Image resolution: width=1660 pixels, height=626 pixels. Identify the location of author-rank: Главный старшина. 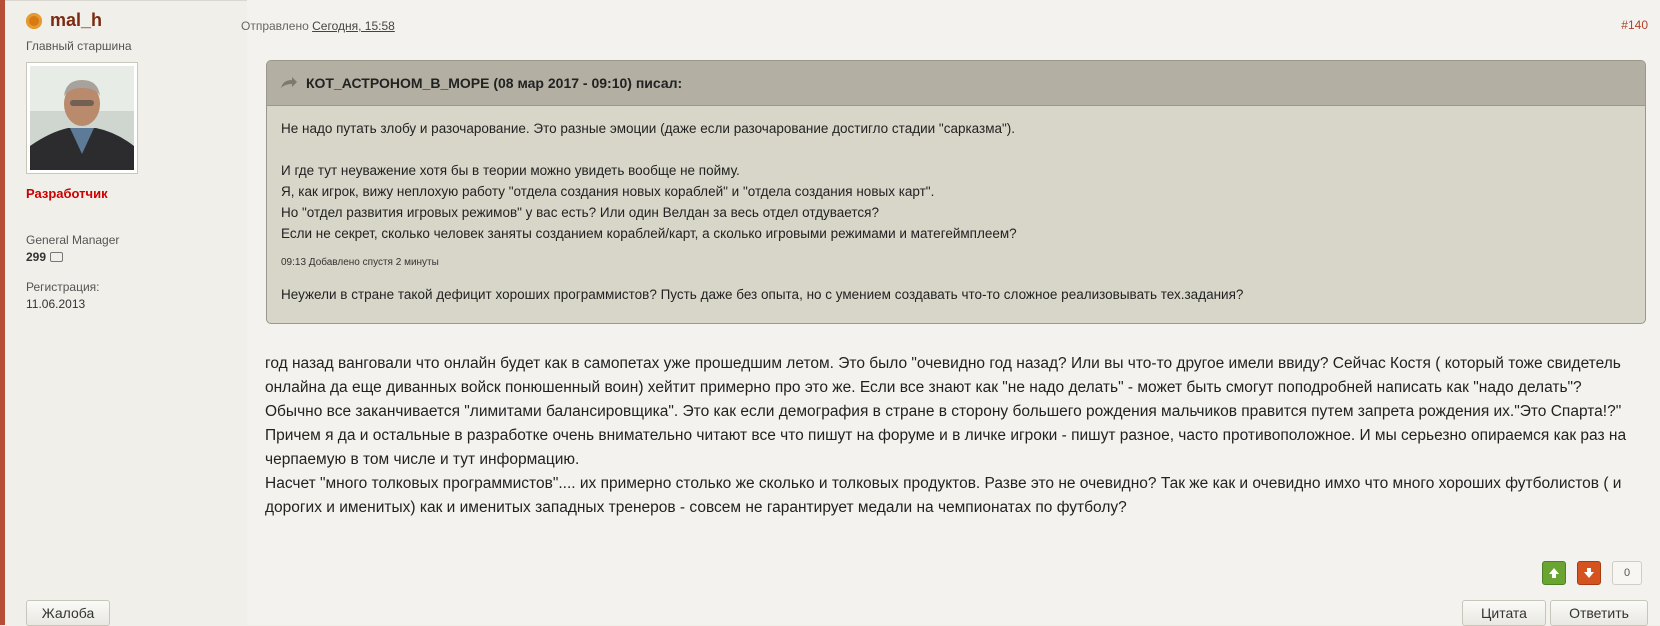
(79, 46).